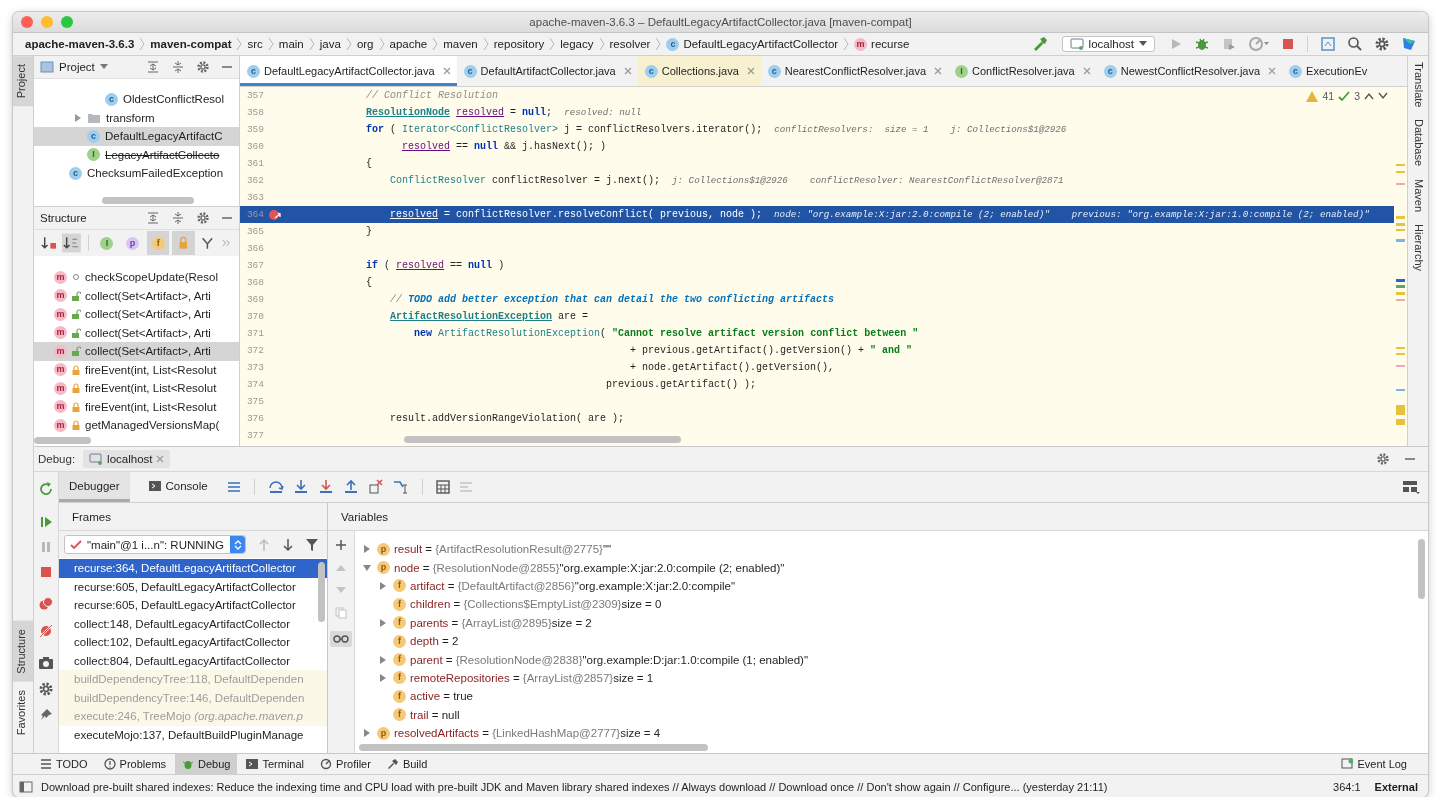 The height and width of the screenshot is (805, 1440). I want to click on tool-window-tab: Debug, so click(206, 764).